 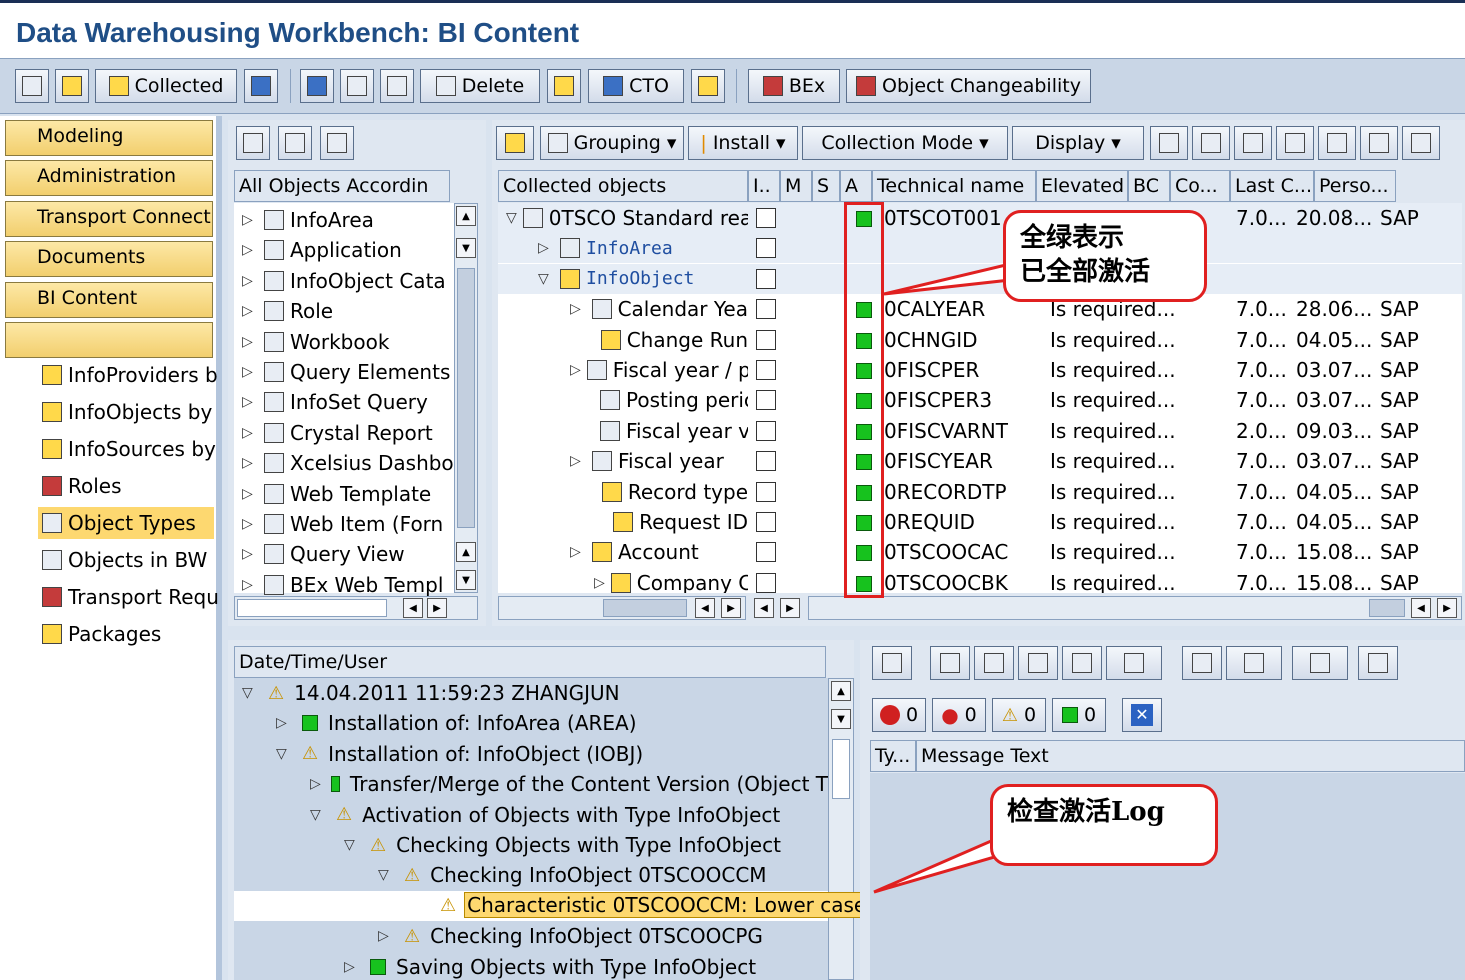 I want to click on nav-transport-connect: Transport Connect, so click(x=109, y=219).